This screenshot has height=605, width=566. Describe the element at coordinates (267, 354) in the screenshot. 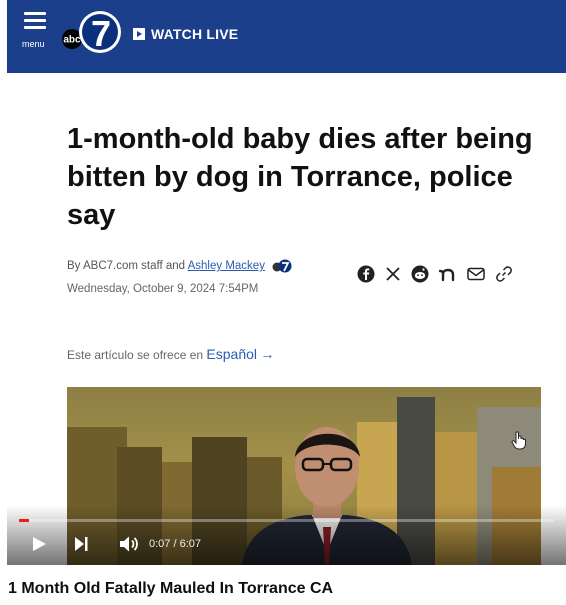

I see `arrow-right-icon: →` at that location.